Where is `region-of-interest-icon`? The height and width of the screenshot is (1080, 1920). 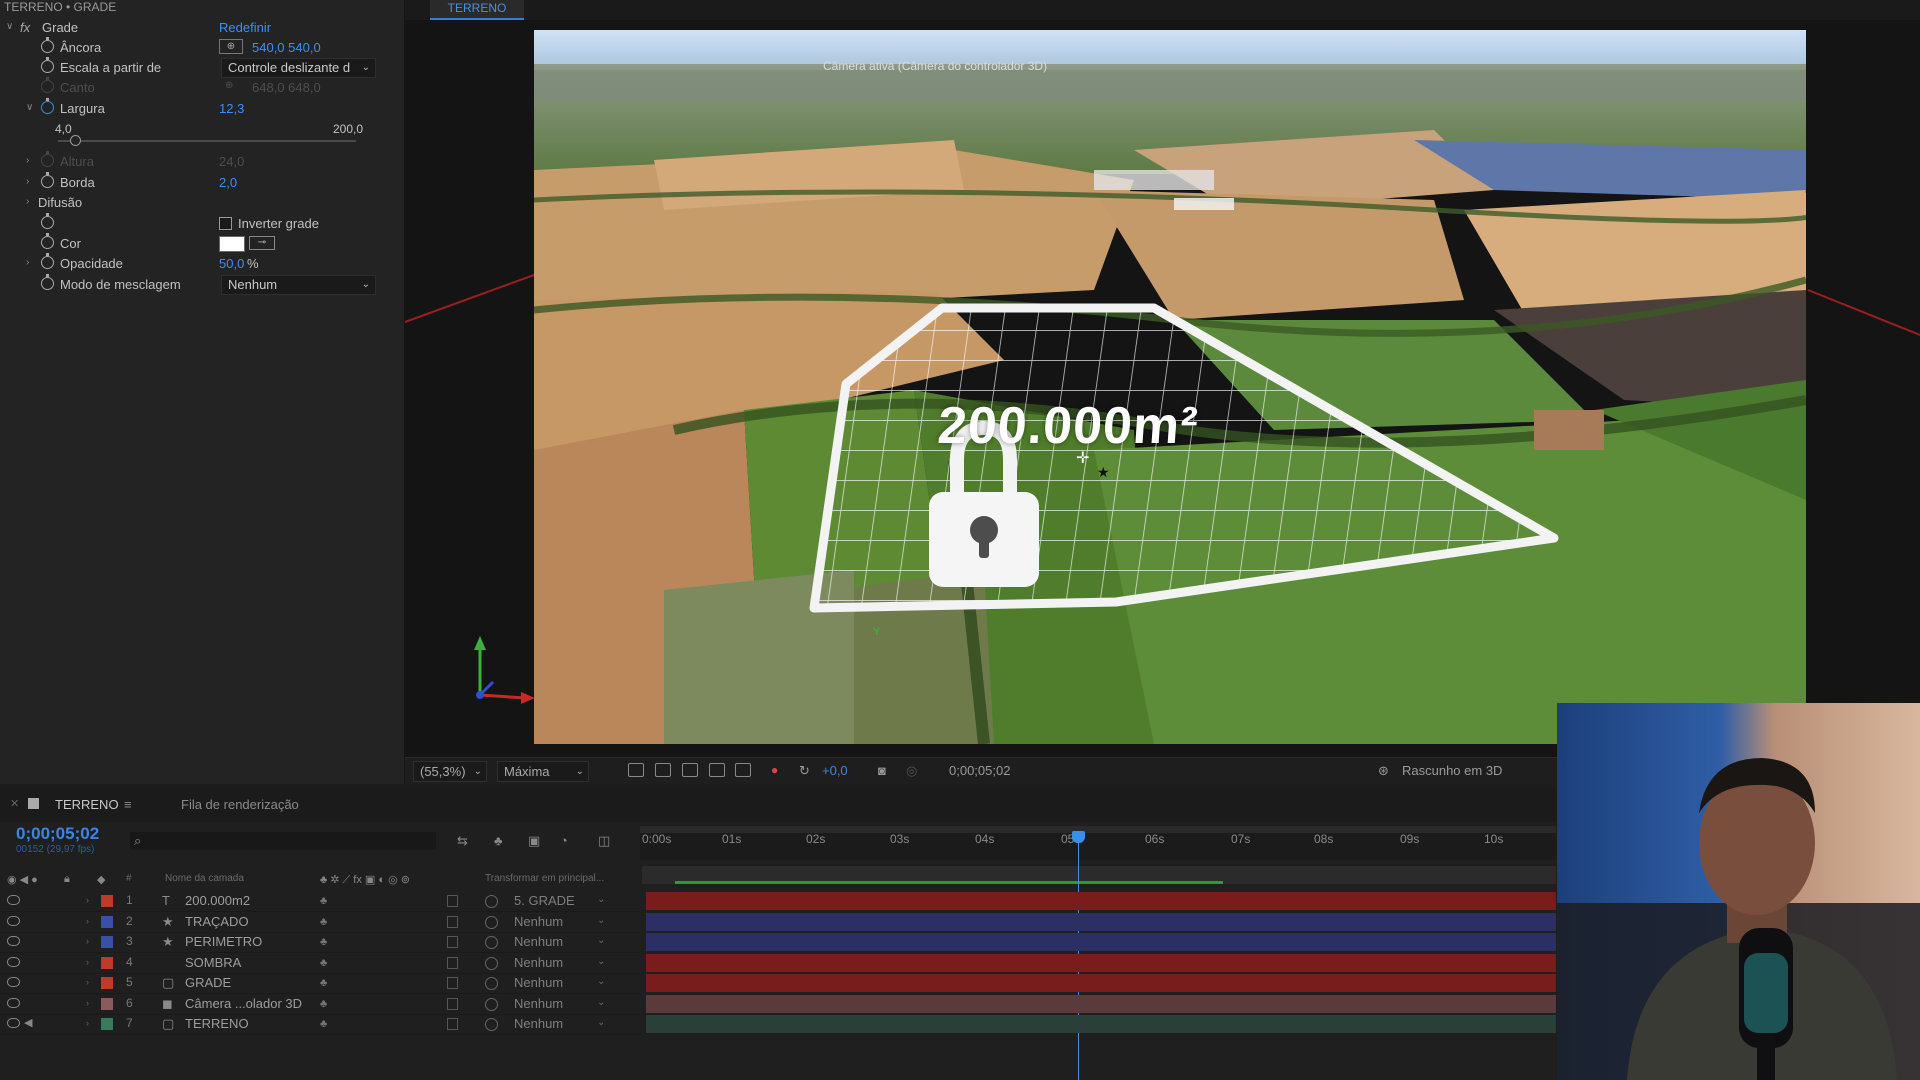 region-of-interest-icon is located at coordinates (717, 770).